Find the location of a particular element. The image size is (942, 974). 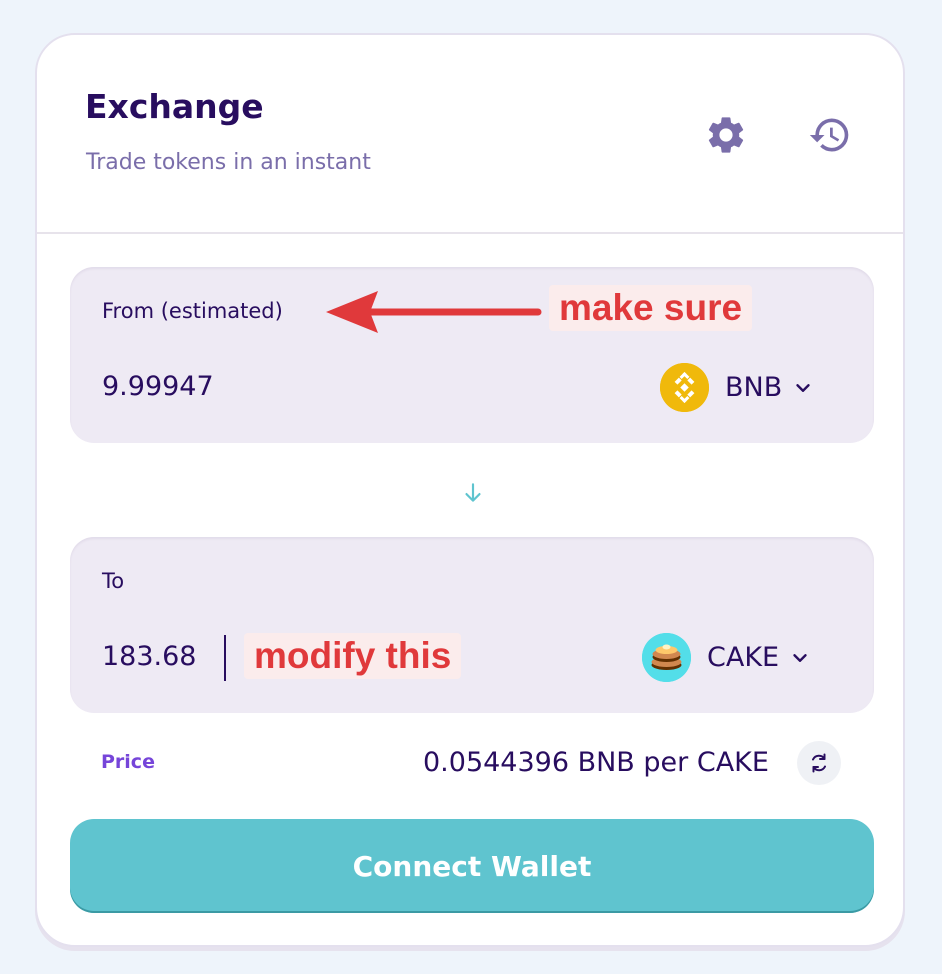

text-cursor is located at coordinates (225, 658).